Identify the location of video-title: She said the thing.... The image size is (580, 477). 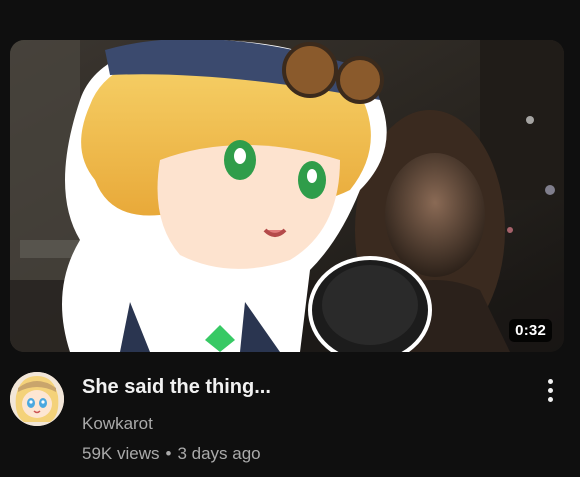
(176, 387).